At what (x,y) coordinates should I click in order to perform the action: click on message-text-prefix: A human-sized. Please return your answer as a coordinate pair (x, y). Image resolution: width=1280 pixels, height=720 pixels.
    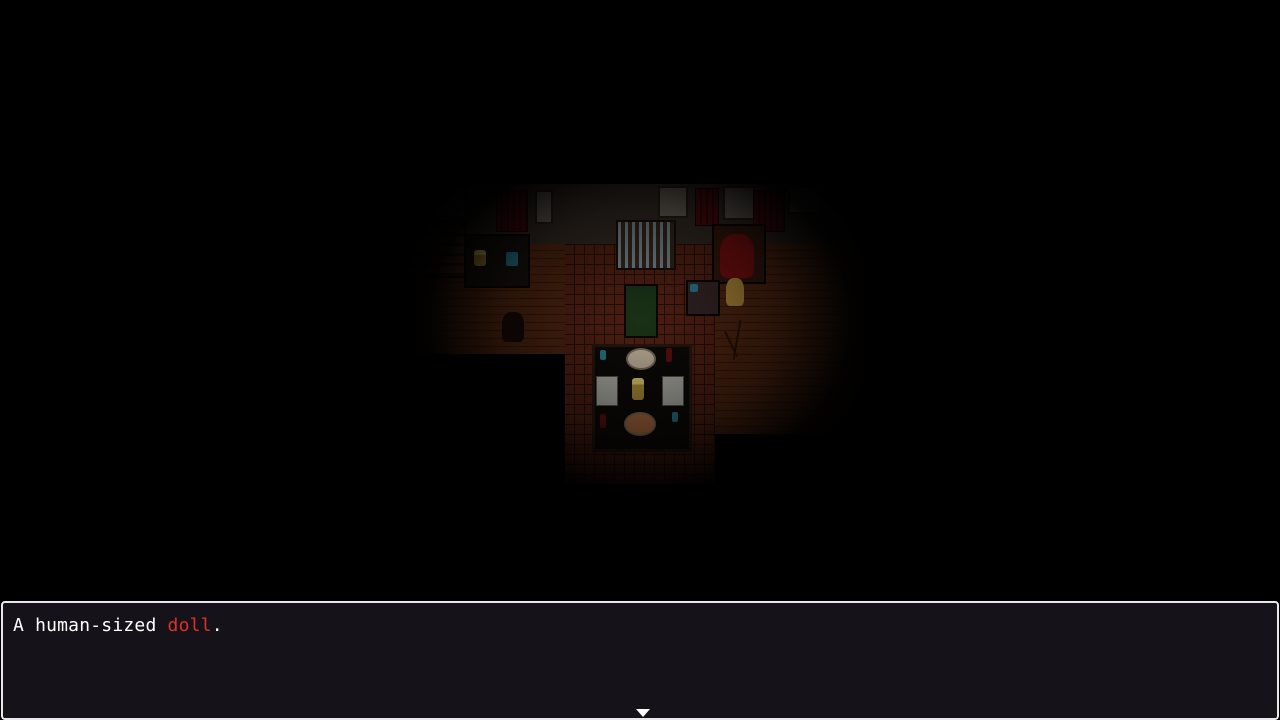
    Looking at the image, I should click on (90, 625).